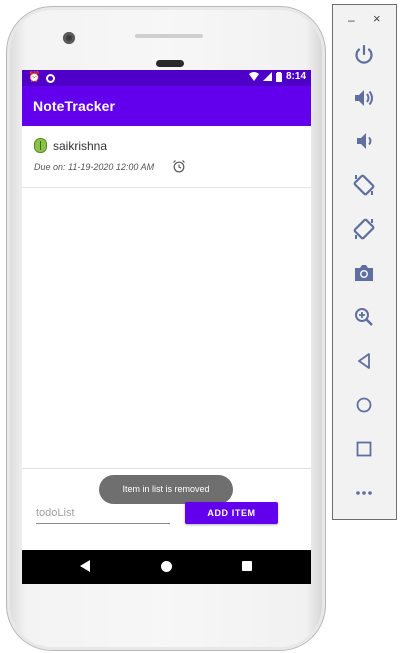 The width and height of the screenshot is (400, 653). What do you see at coordinates (94, 167) in the screenshot?
I see `item-due-date: Due on: 11-19-2020 12:00 AM` at bounding box center [94, 167].